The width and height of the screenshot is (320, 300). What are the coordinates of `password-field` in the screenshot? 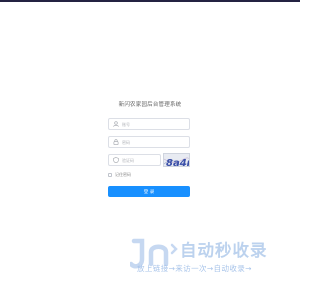 It's located at (149, 142).